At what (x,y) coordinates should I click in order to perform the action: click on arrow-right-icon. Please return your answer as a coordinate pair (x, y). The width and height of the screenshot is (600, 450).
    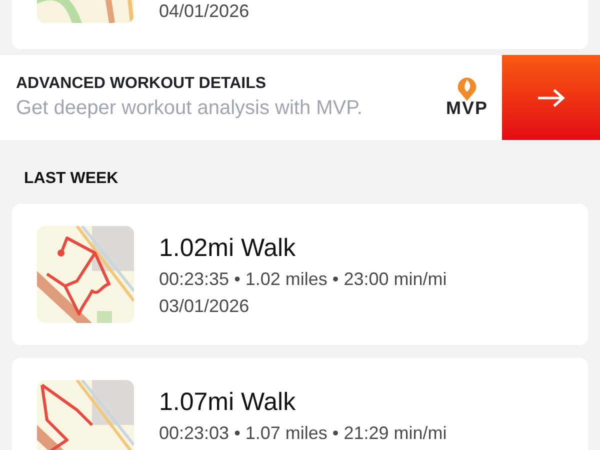
    Looking at the image, I should click on (551, 98).